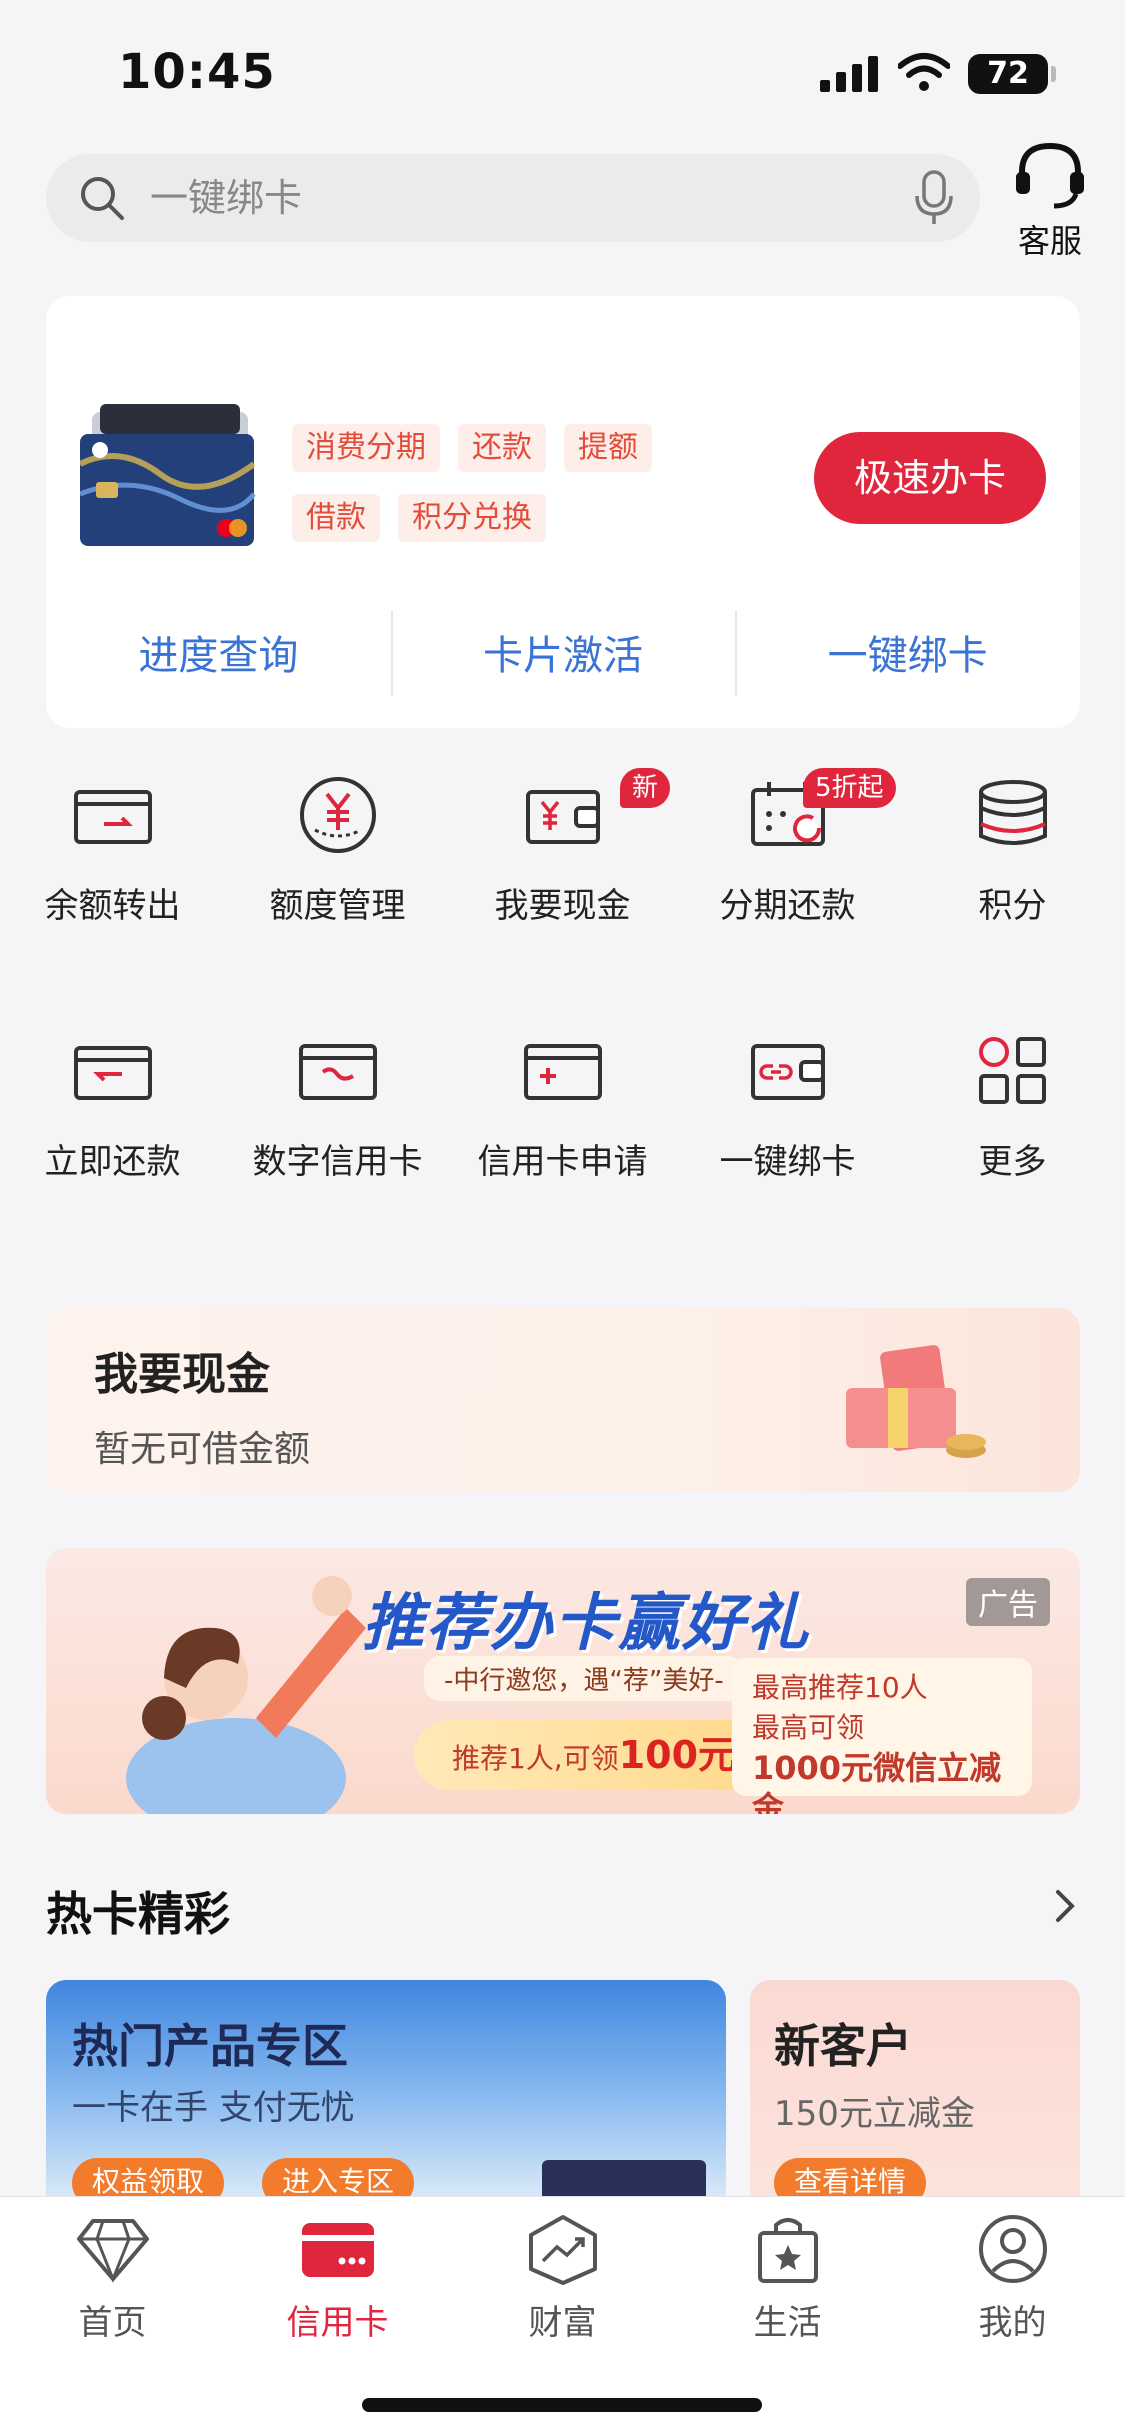 The image size is (1125, 2435). I want to click on cash-subtitle: 暂无可借金额, so click(202, 1449).